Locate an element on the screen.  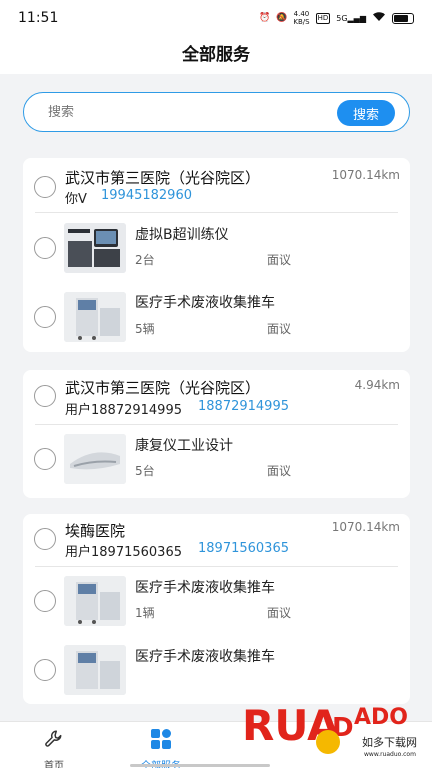
distance: 4.94km is located at coordinates (377, 385).